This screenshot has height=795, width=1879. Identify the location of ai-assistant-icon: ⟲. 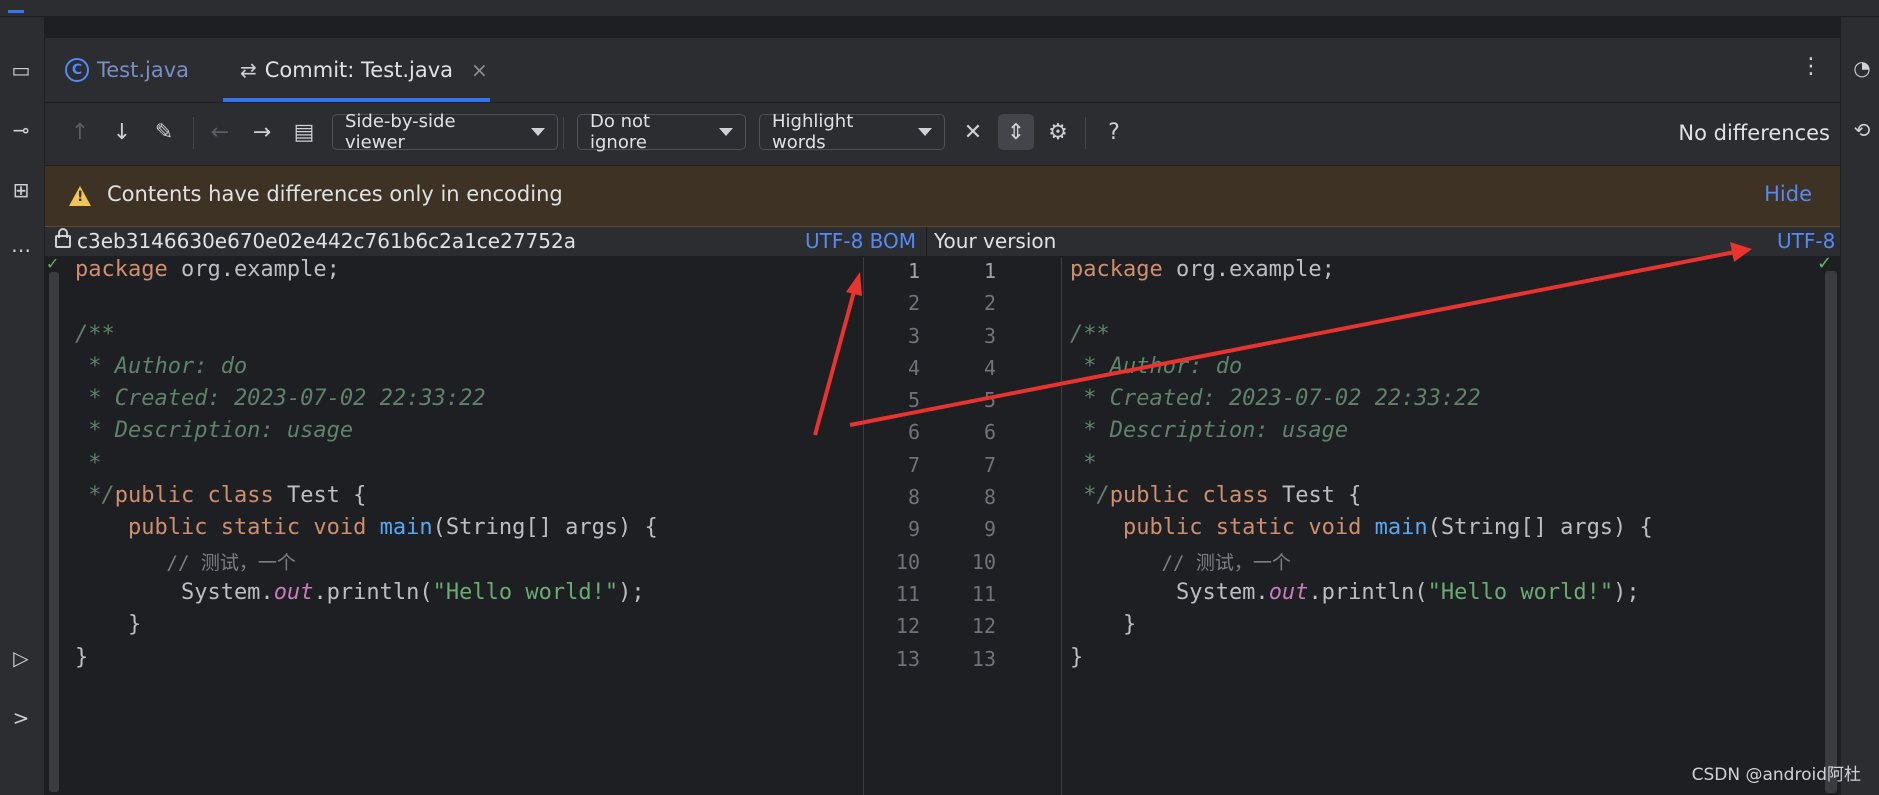
(1862, 130).